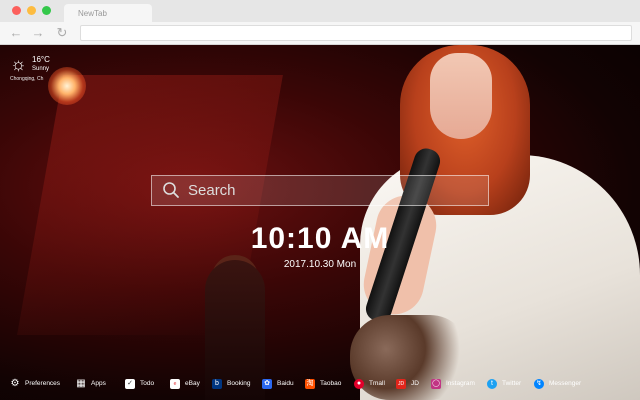 The height and width of the screenshot is (400, 640). Describe the element at coordinates (81, 383) in the screenshot. I see `grid-icon: ▦` at that location.